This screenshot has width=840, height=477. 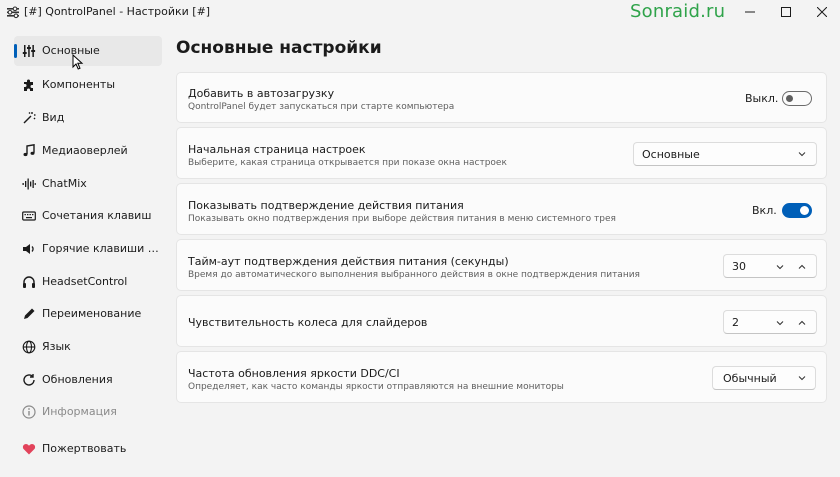 I want to click on window-title: [#] QontrolPanel - Настройки [#], so click(x=117, y=11).